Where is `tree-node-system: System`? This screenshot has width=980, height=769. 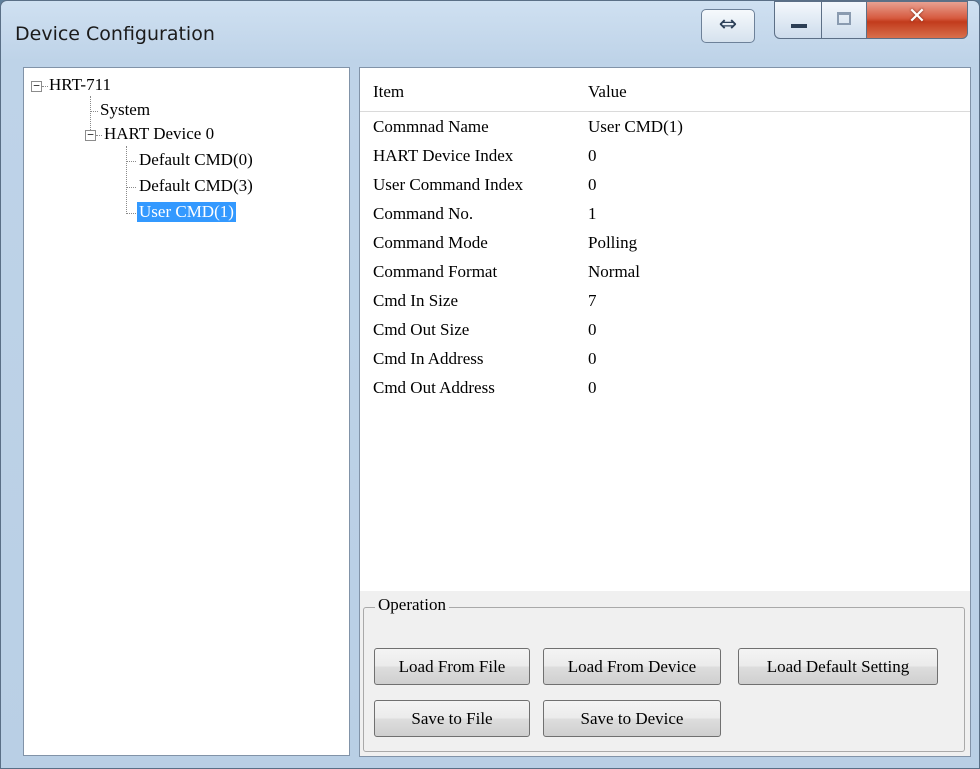 tree-node-system: System is located at coordinates (125, 110).